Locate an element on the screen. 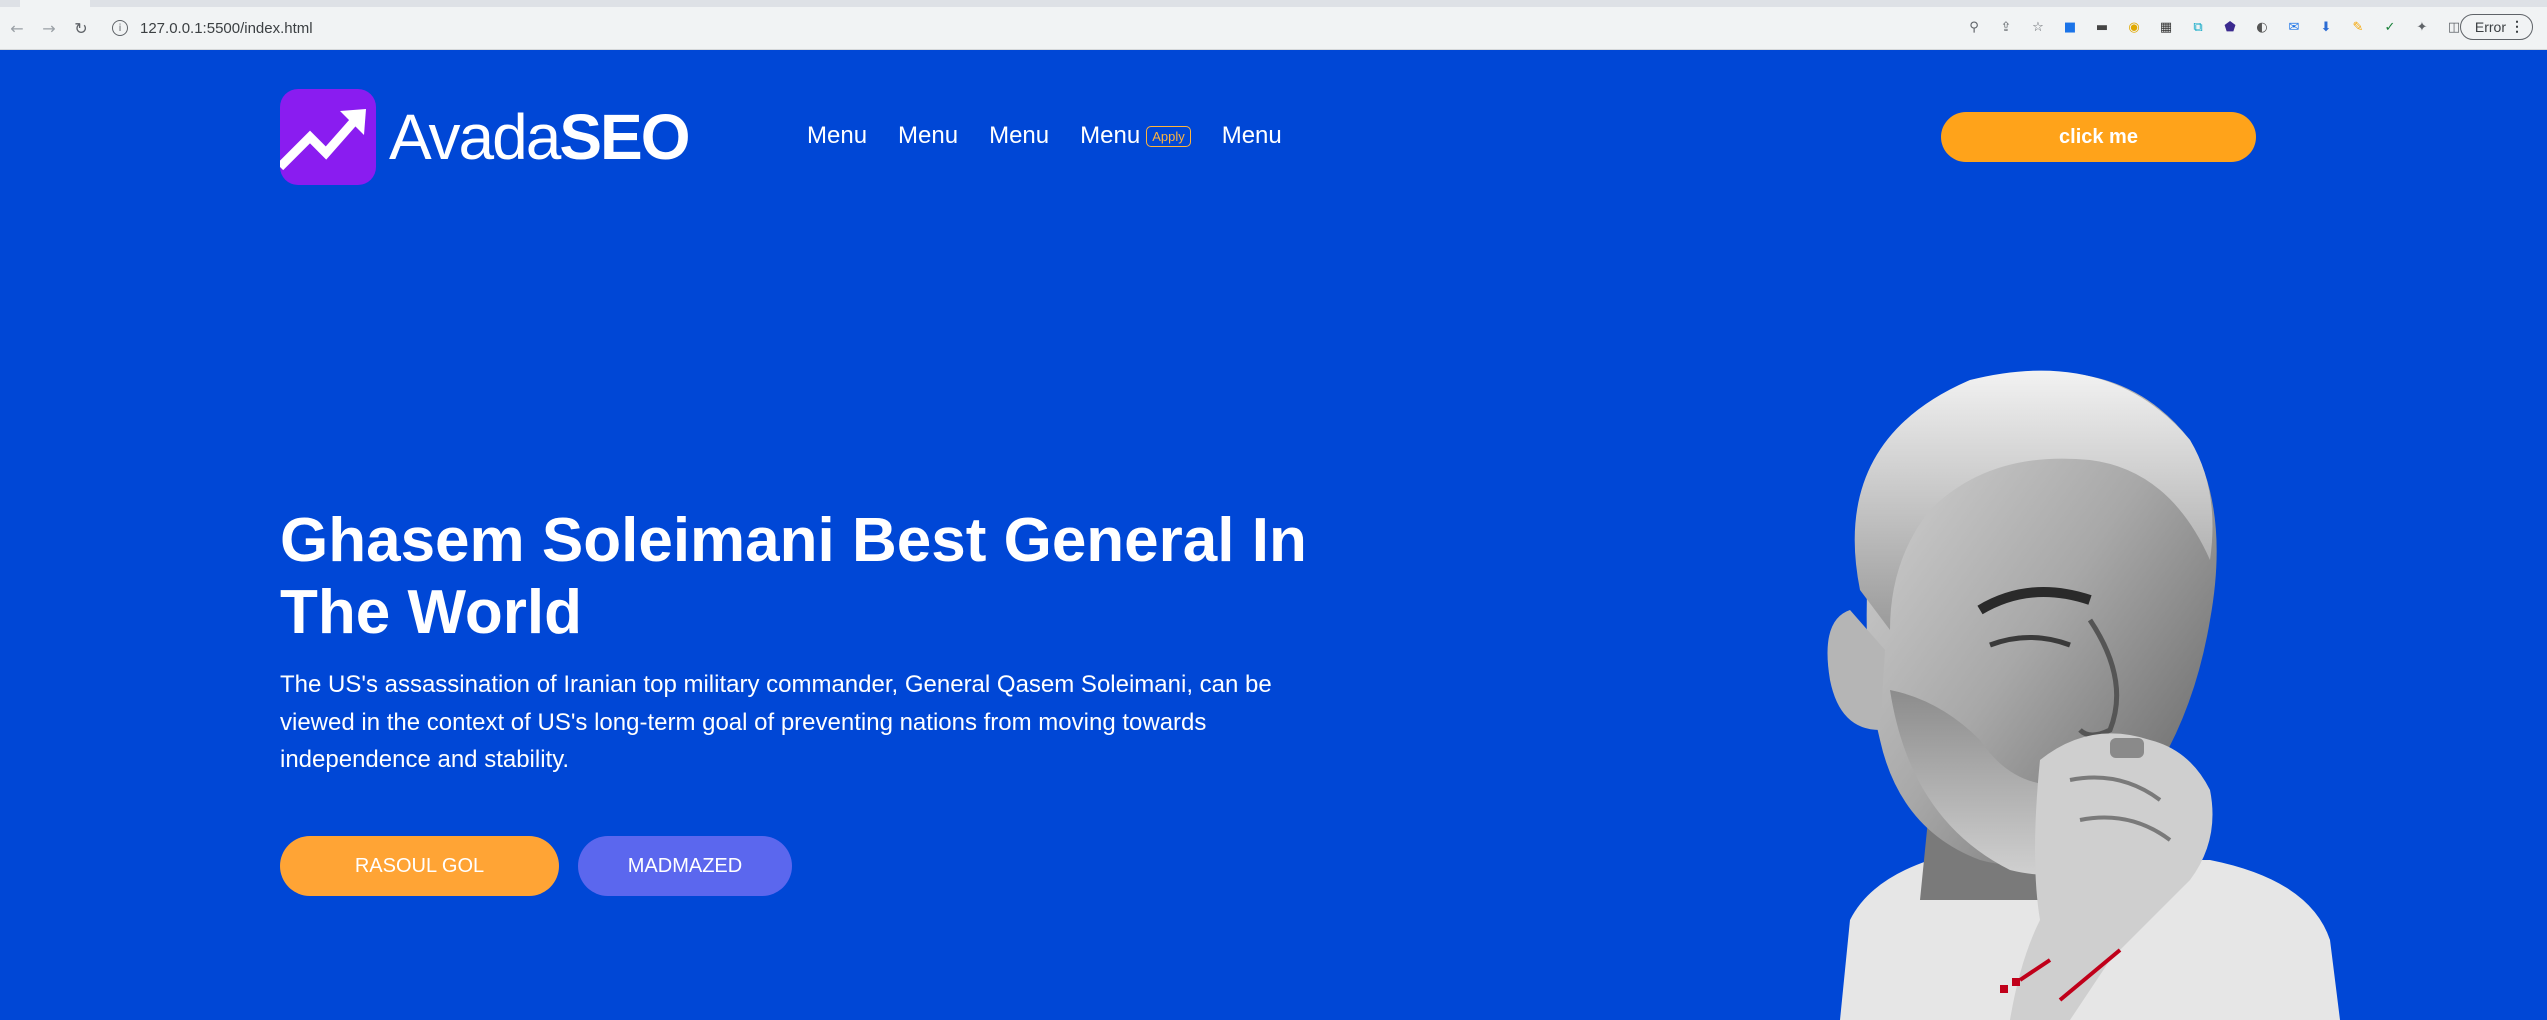  menu-item-5: Menu is located at coordinates (1252, 136).